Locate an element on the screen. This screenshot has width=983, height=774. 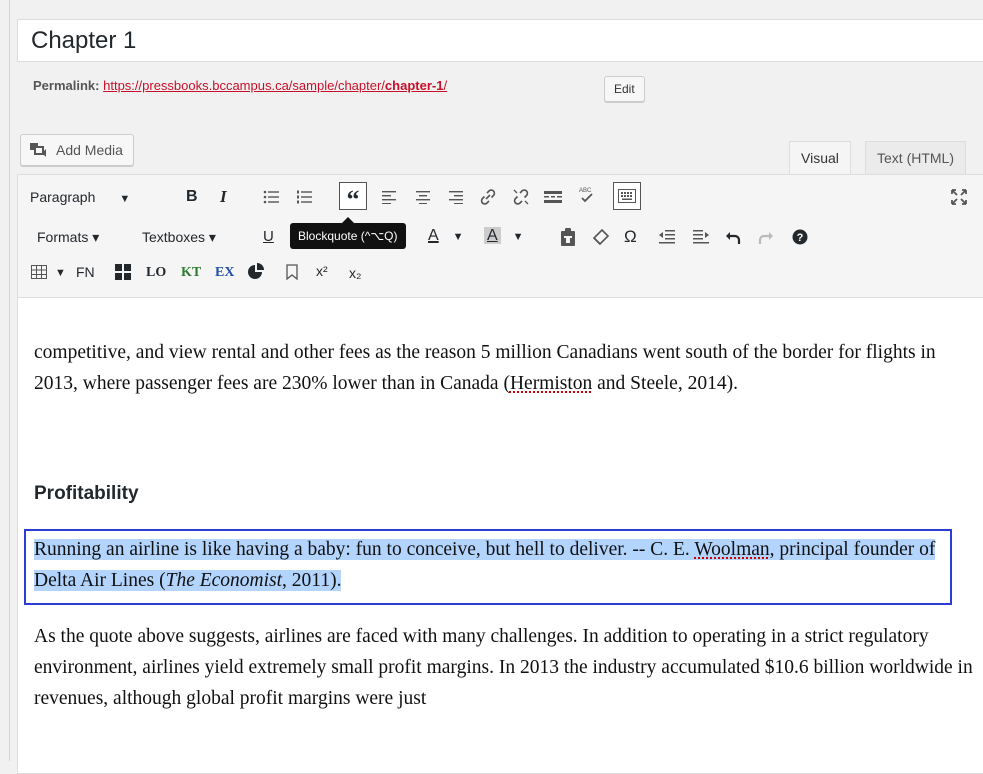
formats-dropdown: Formats ▾ is located at coordinates (68, 237).